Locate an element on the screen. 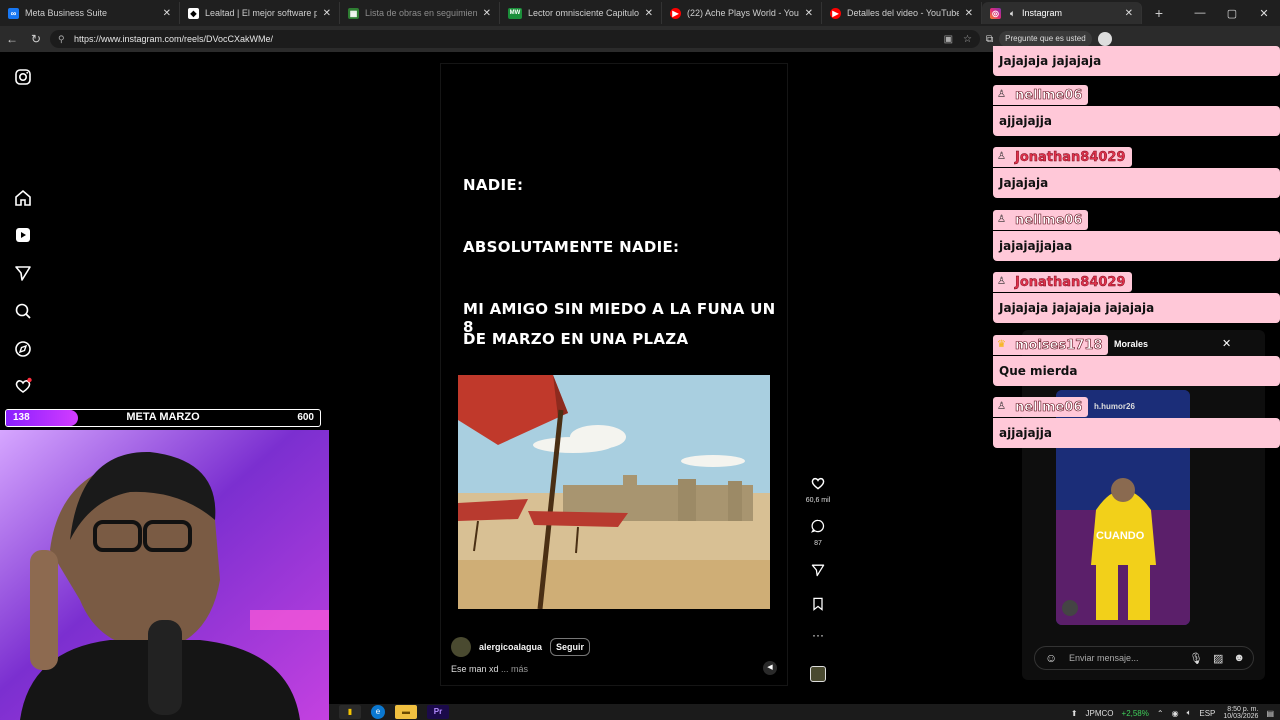 The height and width of the screenshot is (720, 1280). tab-youtube-studio: ▶ Detalles del video - YouTube Studi ✕ is located at coordinates (902, 13).